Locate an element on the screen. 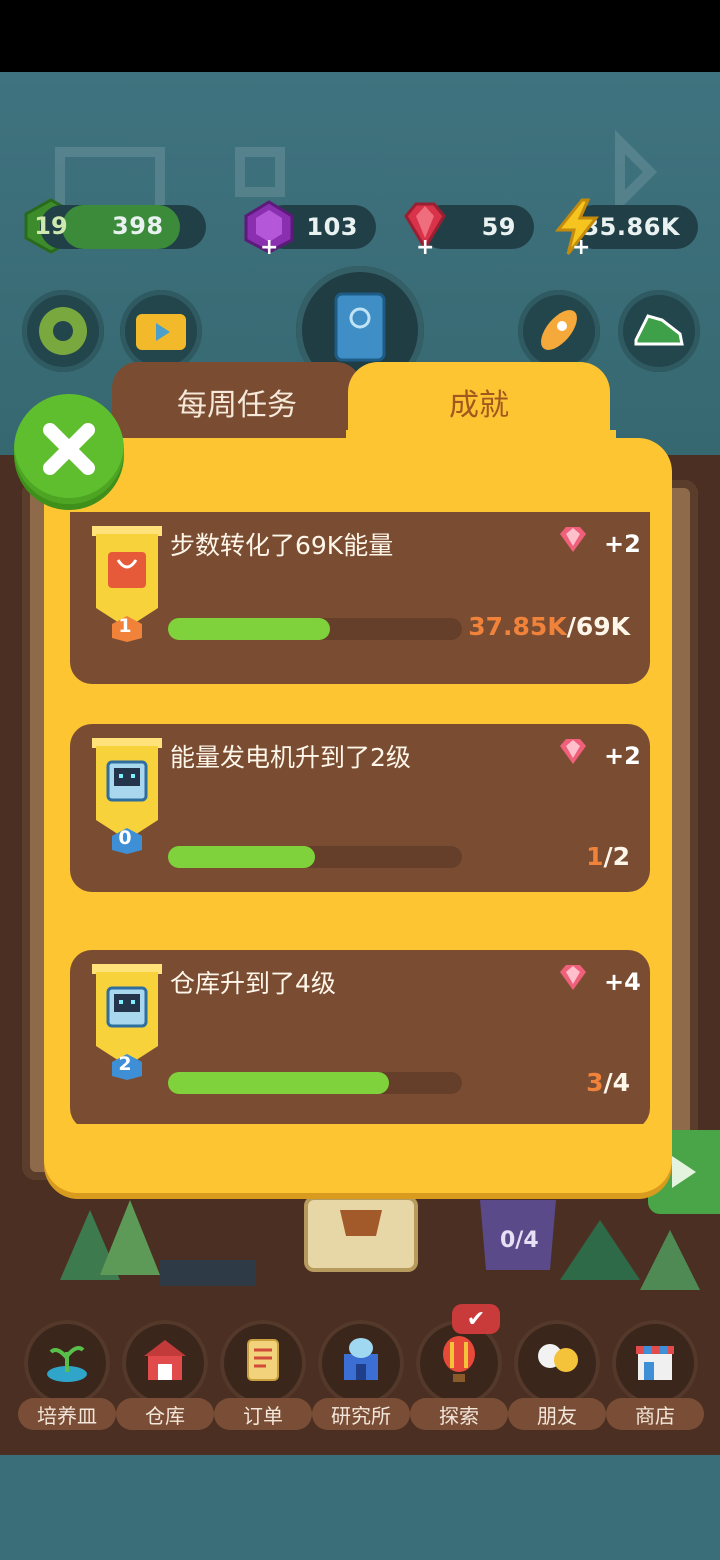  achievement-level: 1 is located at coordinates (125, 626).